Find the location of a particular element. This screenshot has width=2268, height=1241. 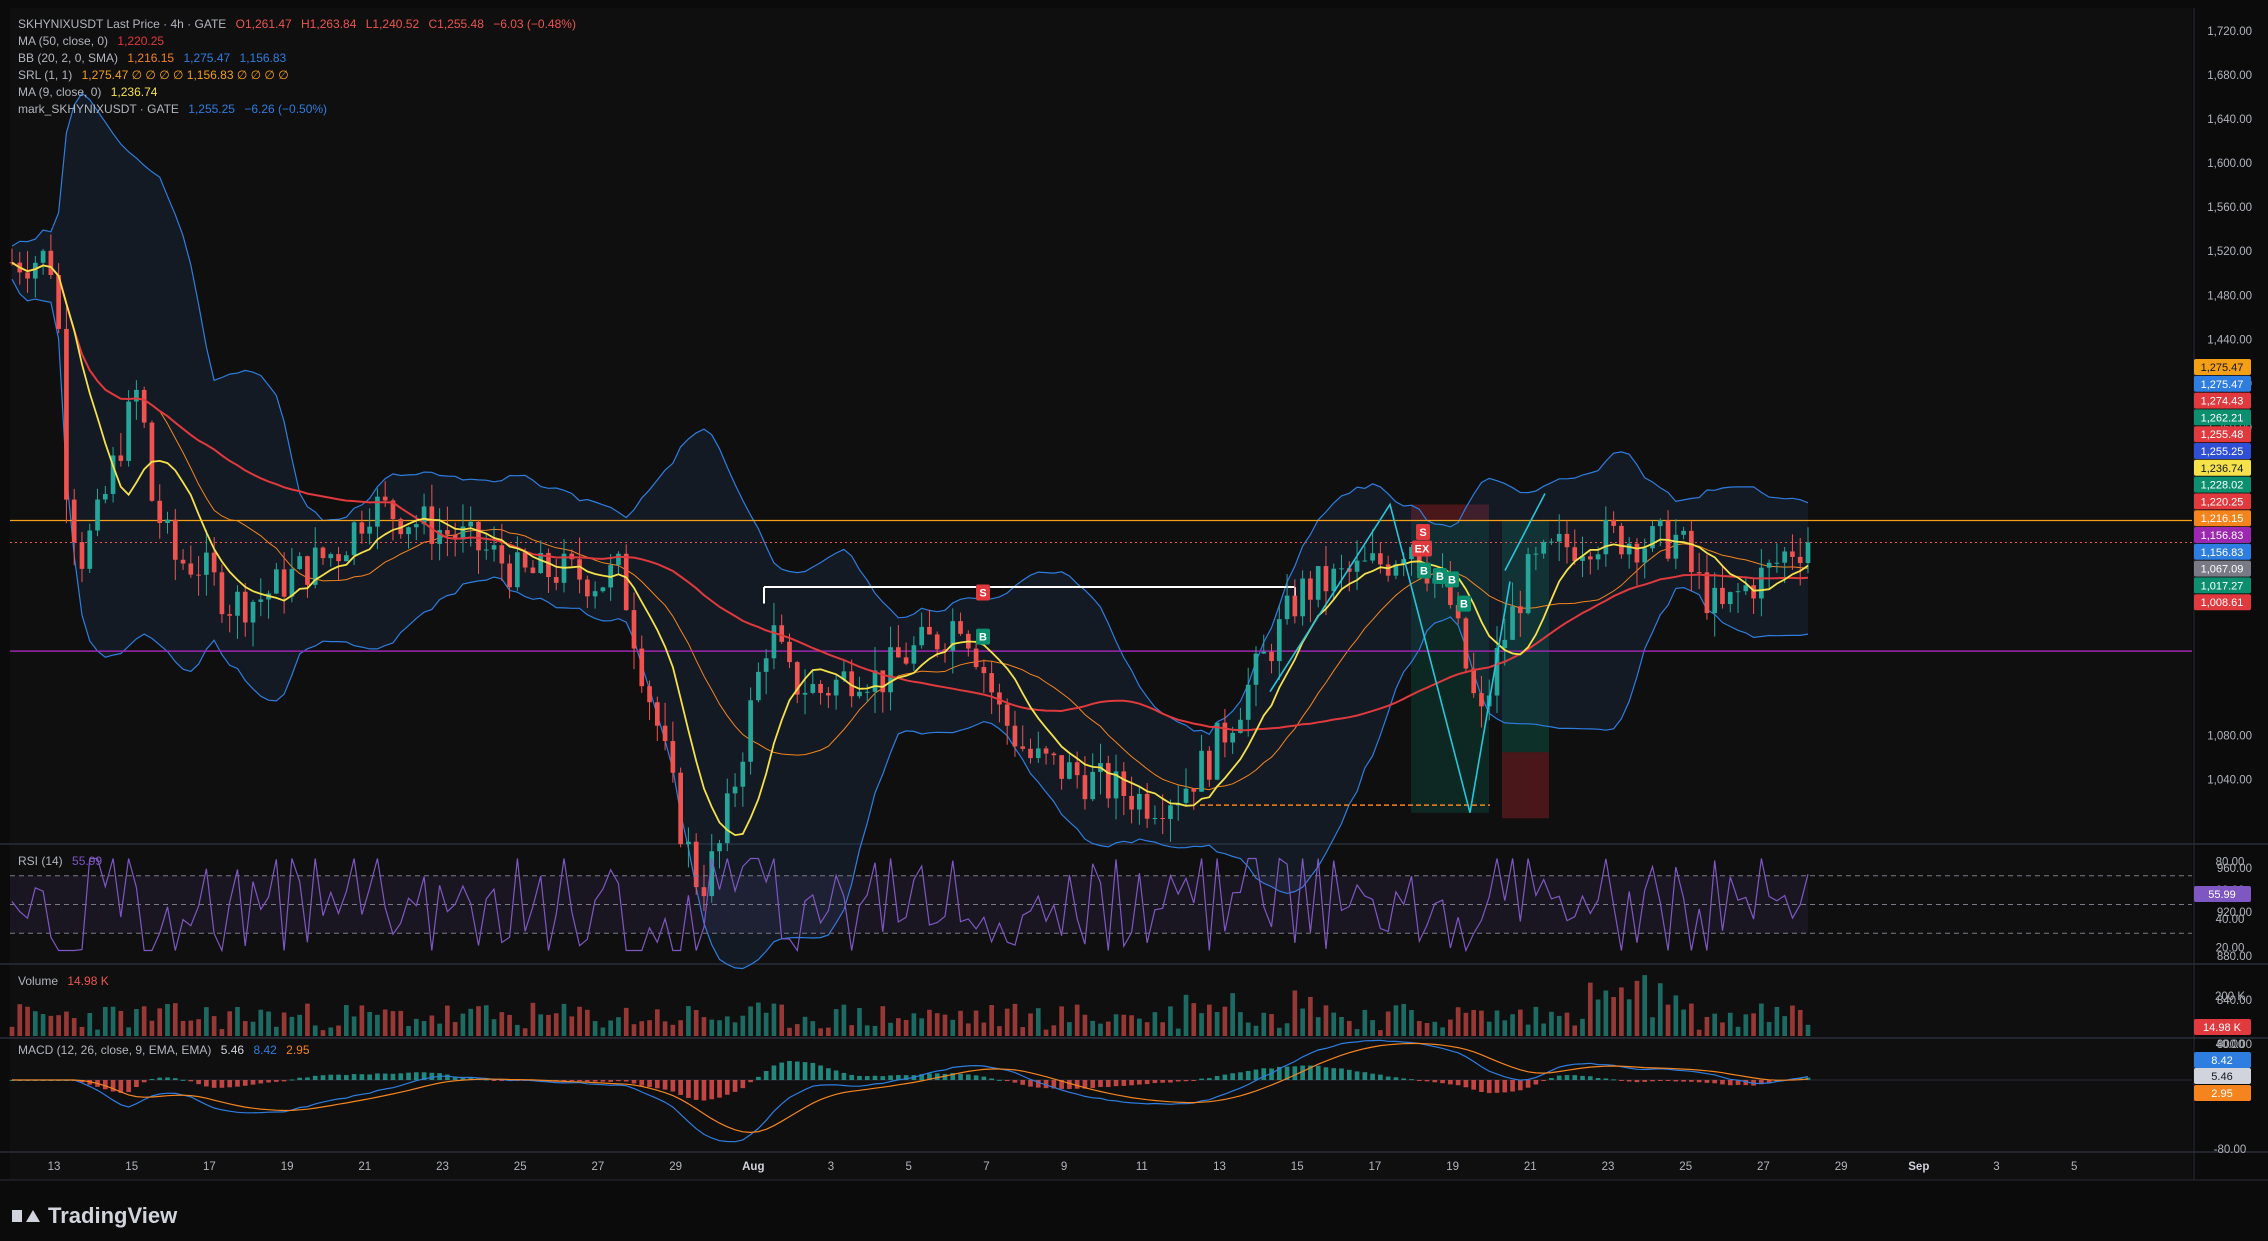

ohlc-high: H1,263.84 is located at coordinates (329, 24).